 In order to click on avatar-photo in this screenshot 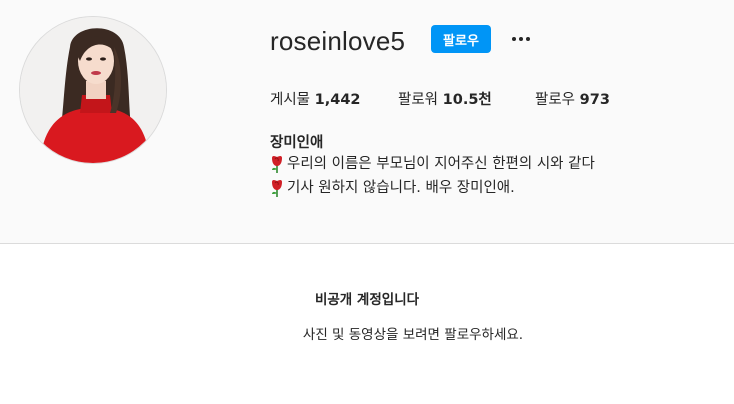, I will do `click(93, 90)`.